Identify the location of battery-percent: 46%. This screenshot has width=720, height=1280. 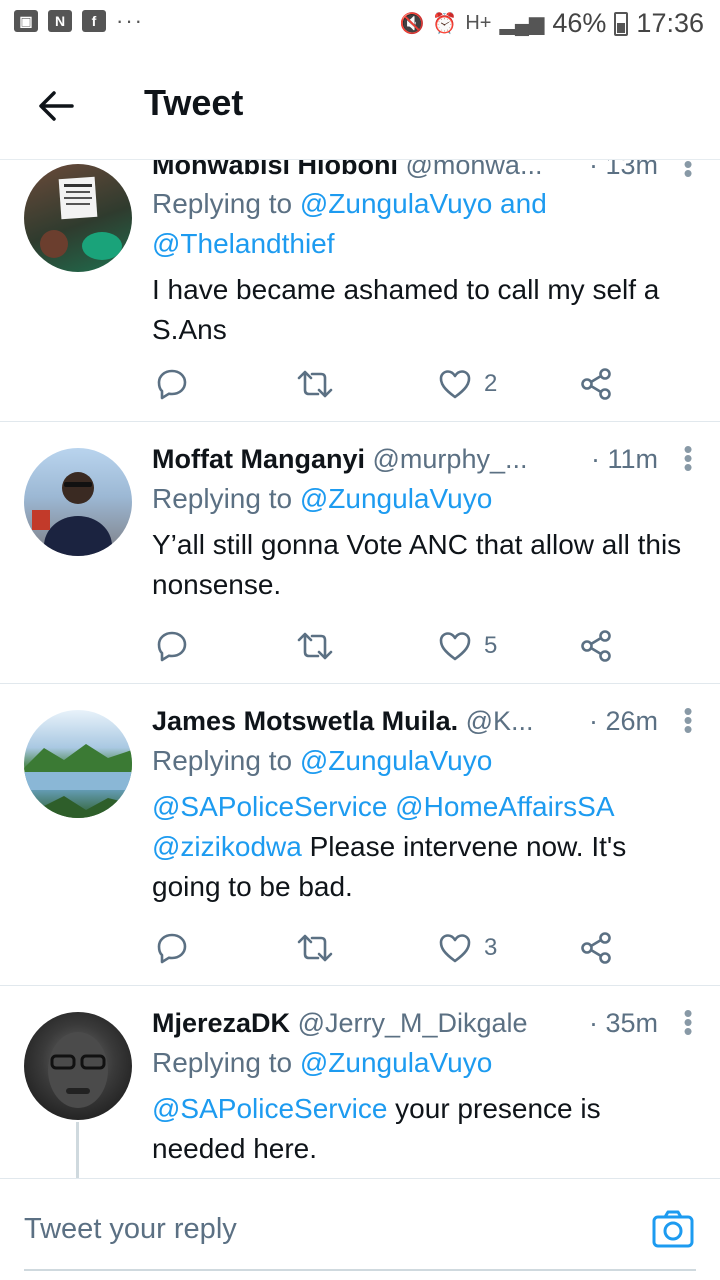
(579, 23).